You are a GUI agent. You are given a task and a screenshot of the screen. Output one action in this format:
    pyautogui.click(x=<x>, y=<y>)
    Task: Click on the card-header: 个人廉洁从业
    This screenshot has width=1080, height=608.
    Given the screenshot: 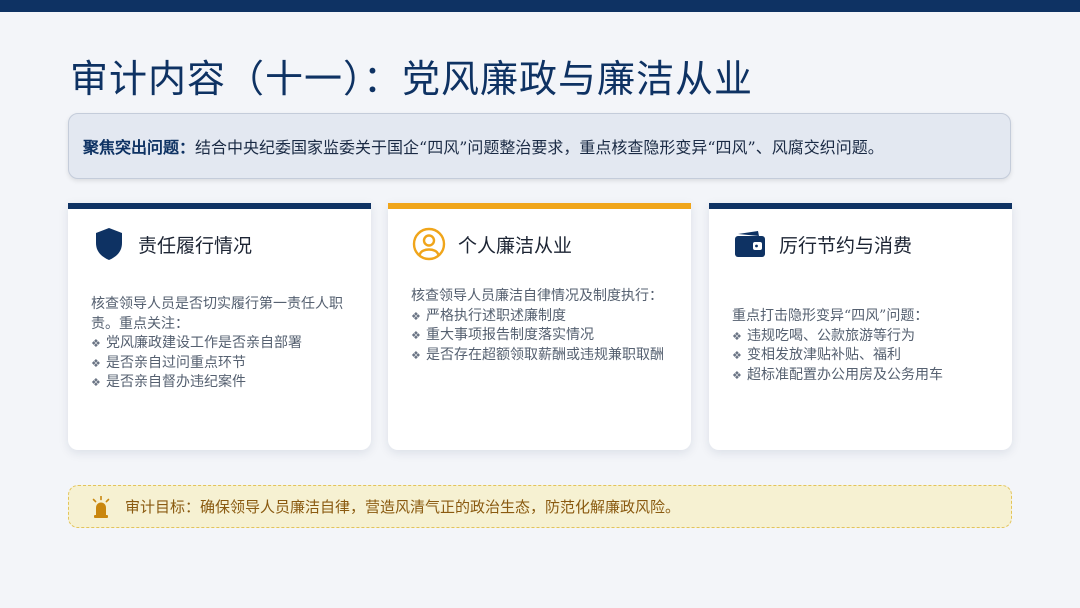 What is the action you would take?
    pyautogui.click(x=492, y=244)
    